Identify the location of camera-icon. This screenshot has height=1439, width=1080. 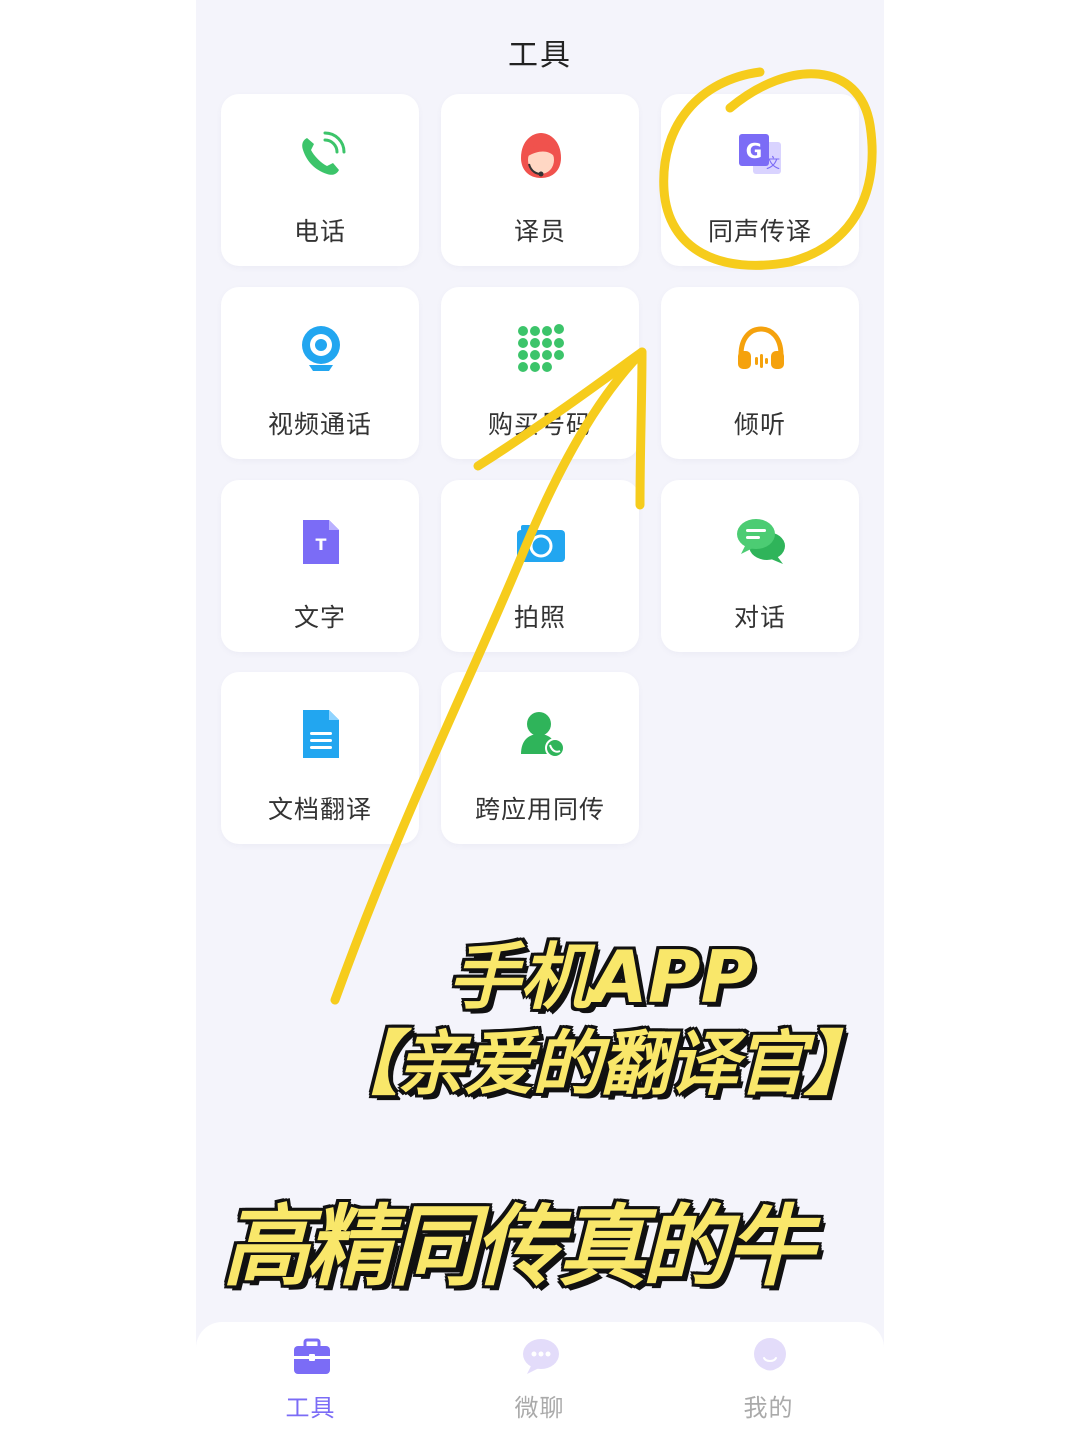
(541, 543).